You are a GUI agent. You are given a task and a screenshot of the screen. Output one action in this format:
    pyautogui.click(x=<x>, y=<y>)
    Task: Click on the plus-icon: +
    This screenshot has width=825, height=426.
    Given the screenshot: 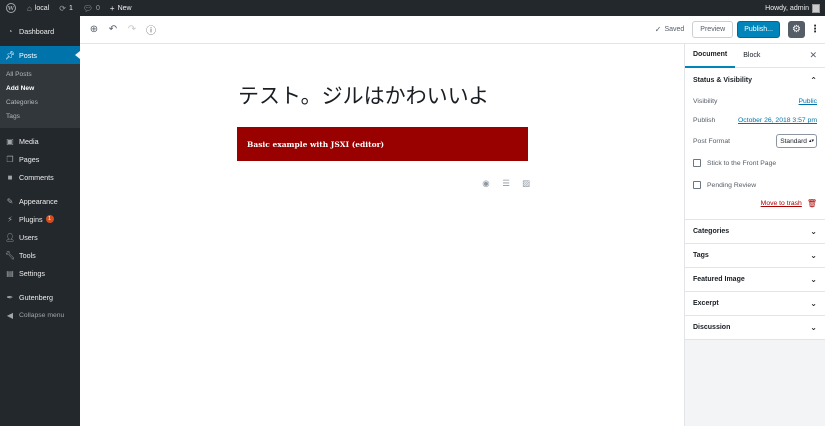 What is the action you would take?
    pyautogui.click(x=112, y=8)
    